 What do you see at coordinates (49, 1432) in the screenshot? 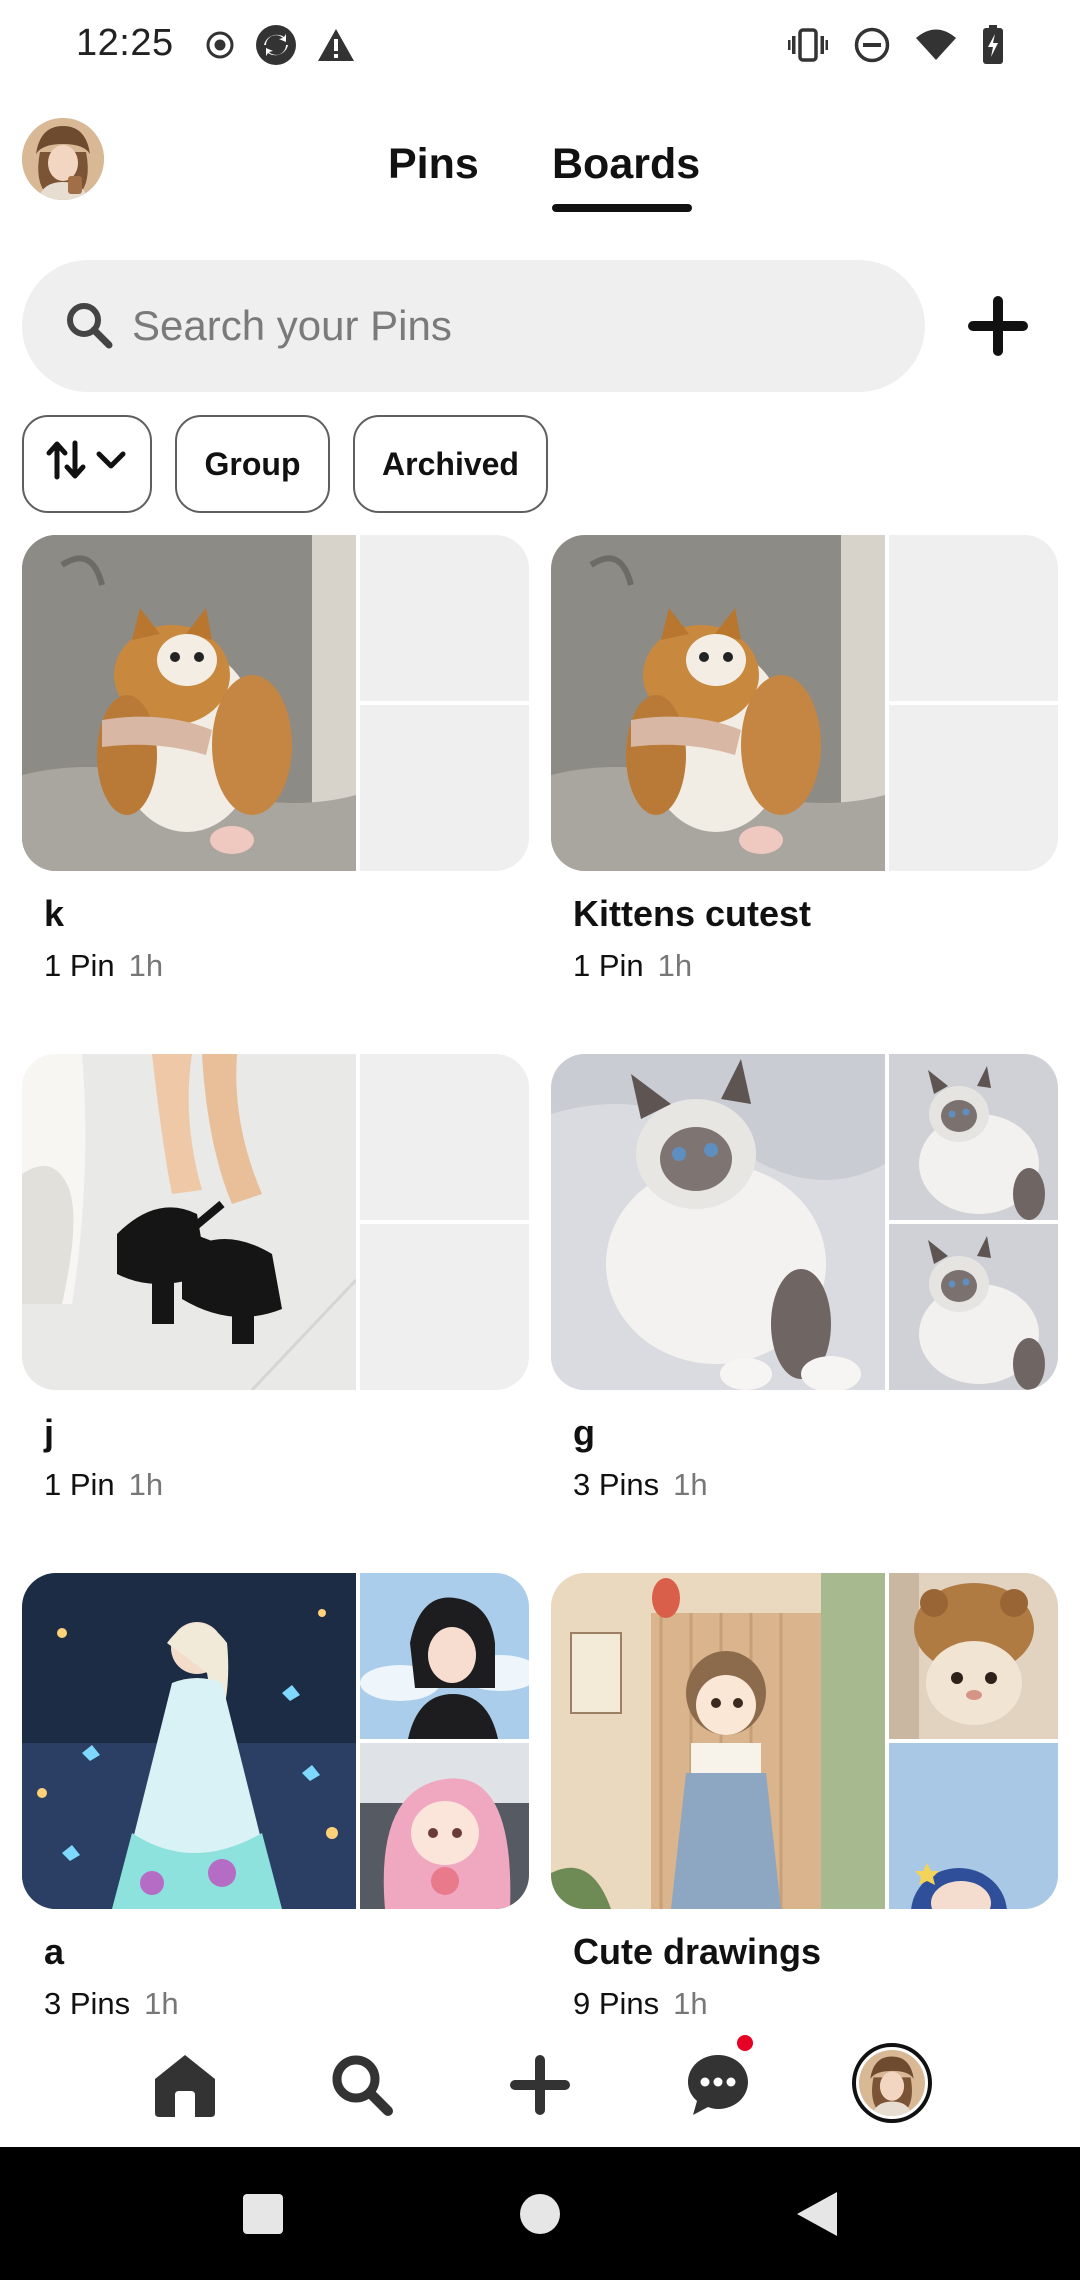
I see `board-name: j` at bounding box center [49, 1432].